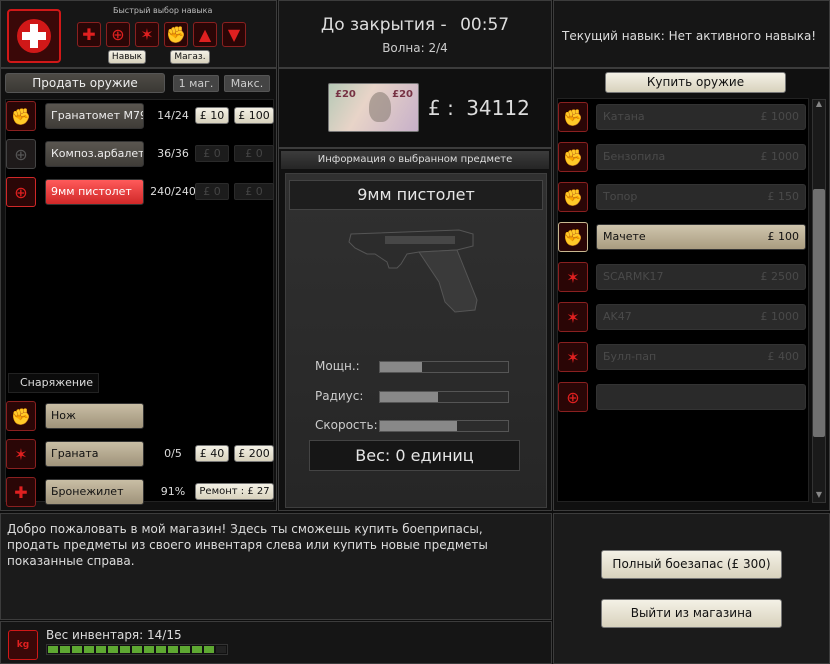 This screenshot has height=664, width=830. Describe the element at coordinates (173, 153) in the screenshot. I see `weapon-ammo: 36/36` at that location.